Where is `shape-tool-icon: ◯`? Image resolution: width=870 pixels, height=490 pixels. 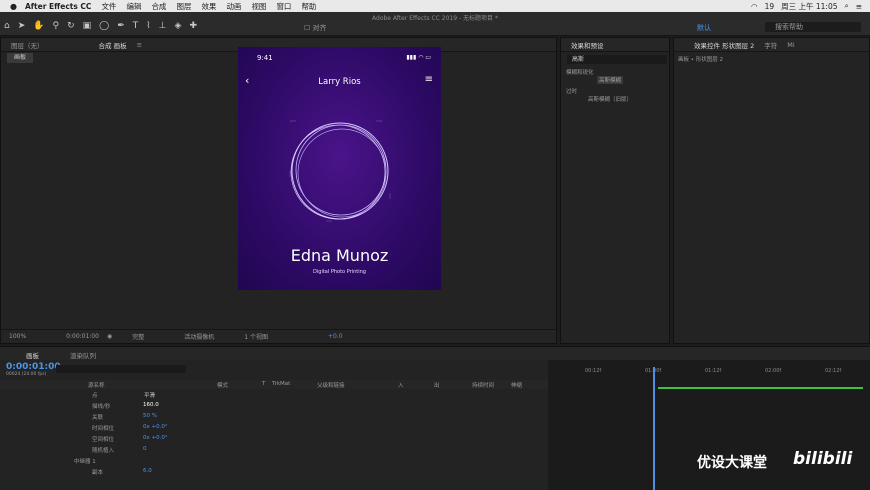
shape-tool-icon: ◯ is located at coordinates (104, 26).